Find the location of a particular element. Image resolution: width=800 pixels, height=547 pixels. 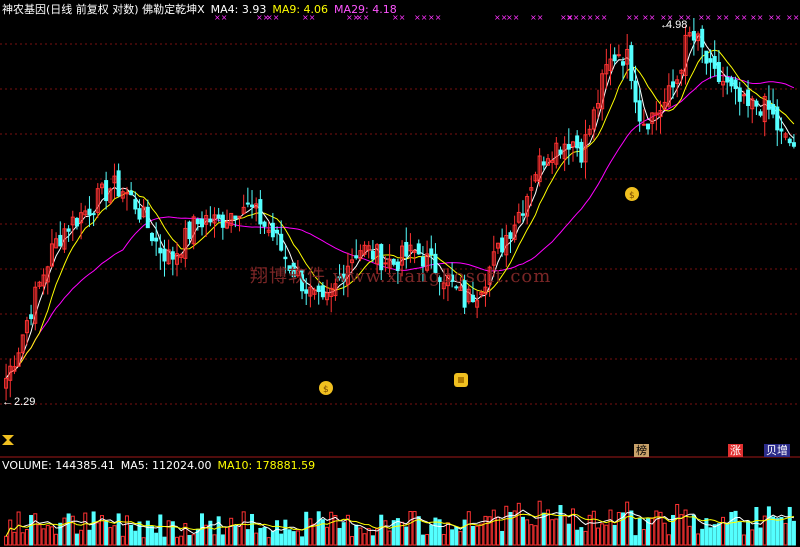

money-bag-icon: $ is located at coordinates (326, 388).